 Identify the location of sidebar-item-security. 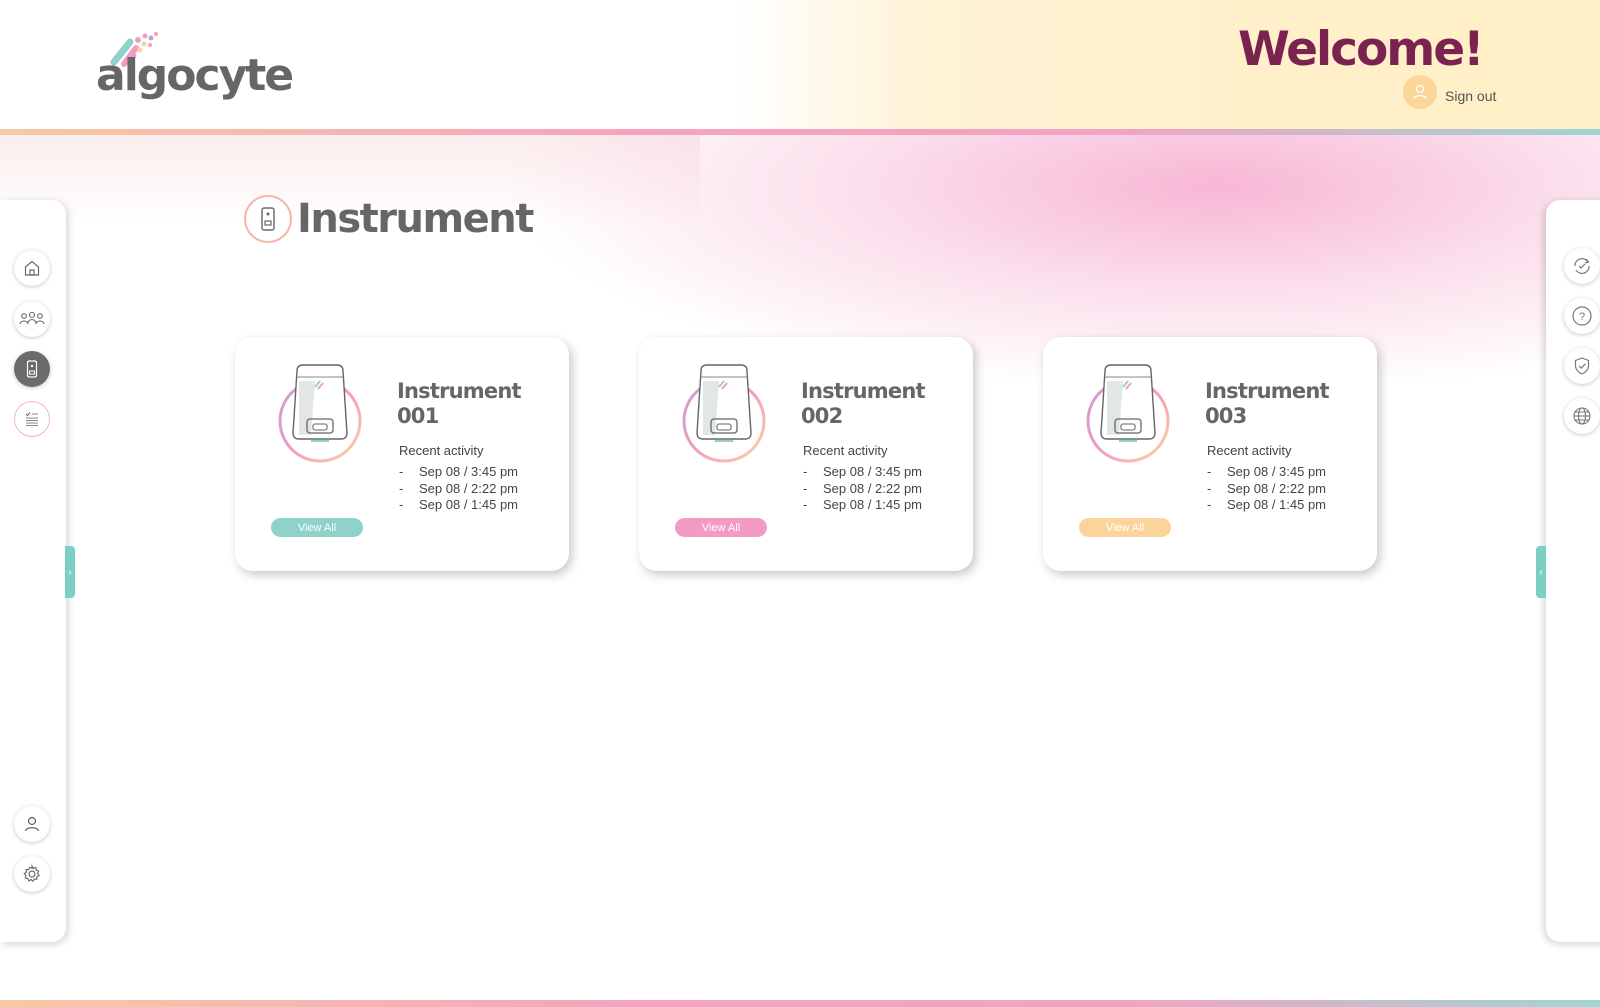
(1582, 366).